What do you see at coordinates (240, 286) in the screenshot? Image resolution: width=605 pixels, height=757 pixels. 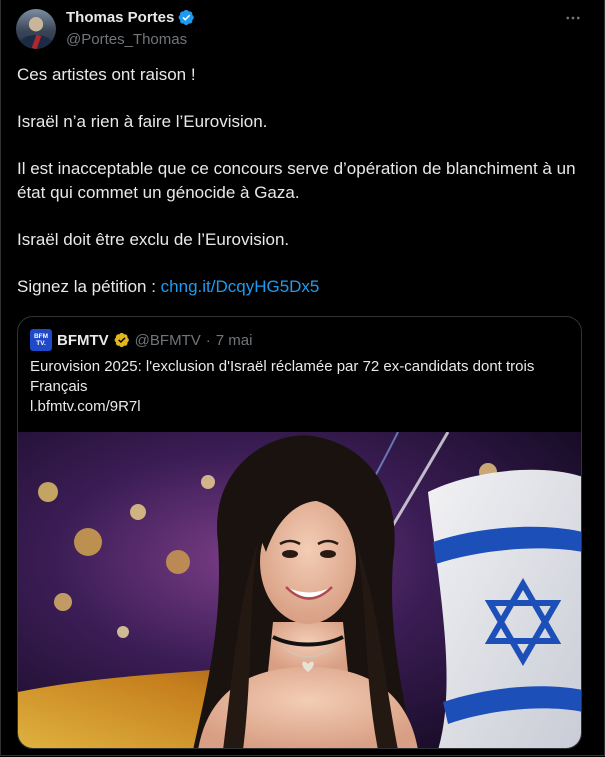 I see `petition-link: chng.it/DcqyHG5Dx5` at bounding box center [240, 286].